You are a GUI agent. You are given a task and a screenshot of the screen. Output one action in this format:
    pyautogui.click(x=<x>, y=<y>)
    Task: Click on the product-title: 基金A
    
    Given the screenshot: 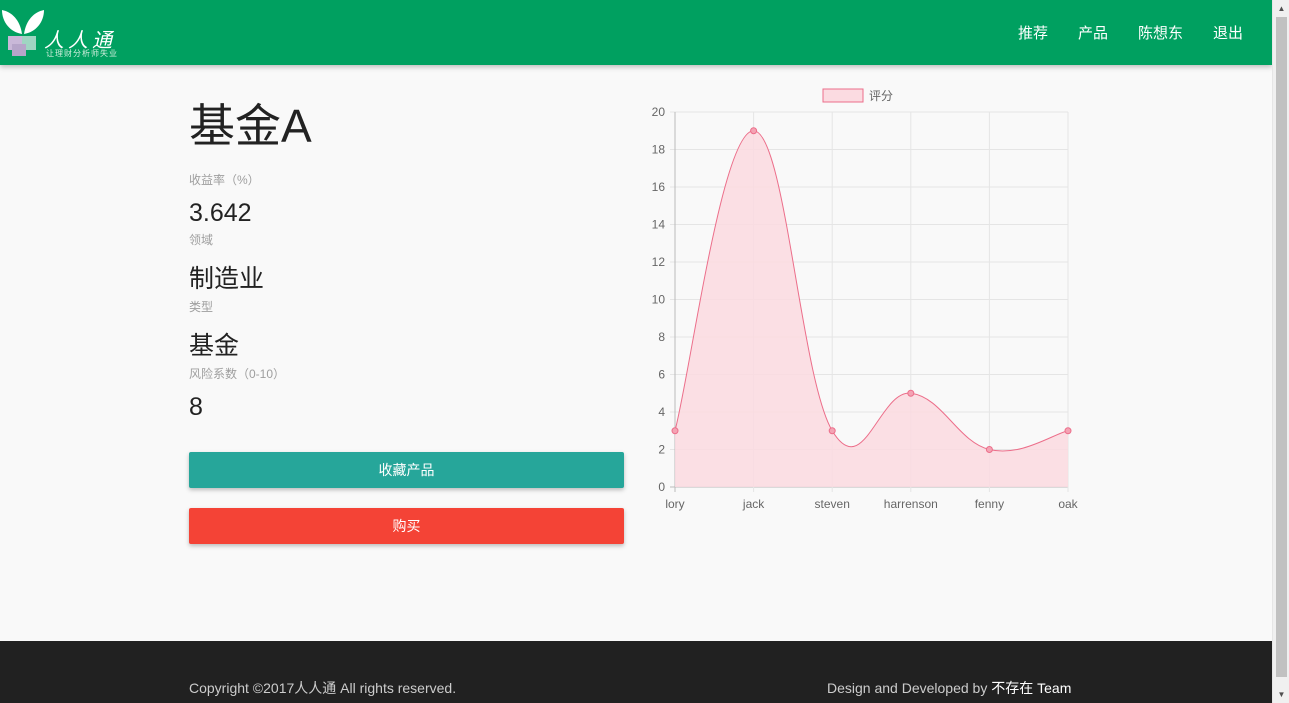 What is the action you would take?
    pyautogui.click(x=250, y=126)
    